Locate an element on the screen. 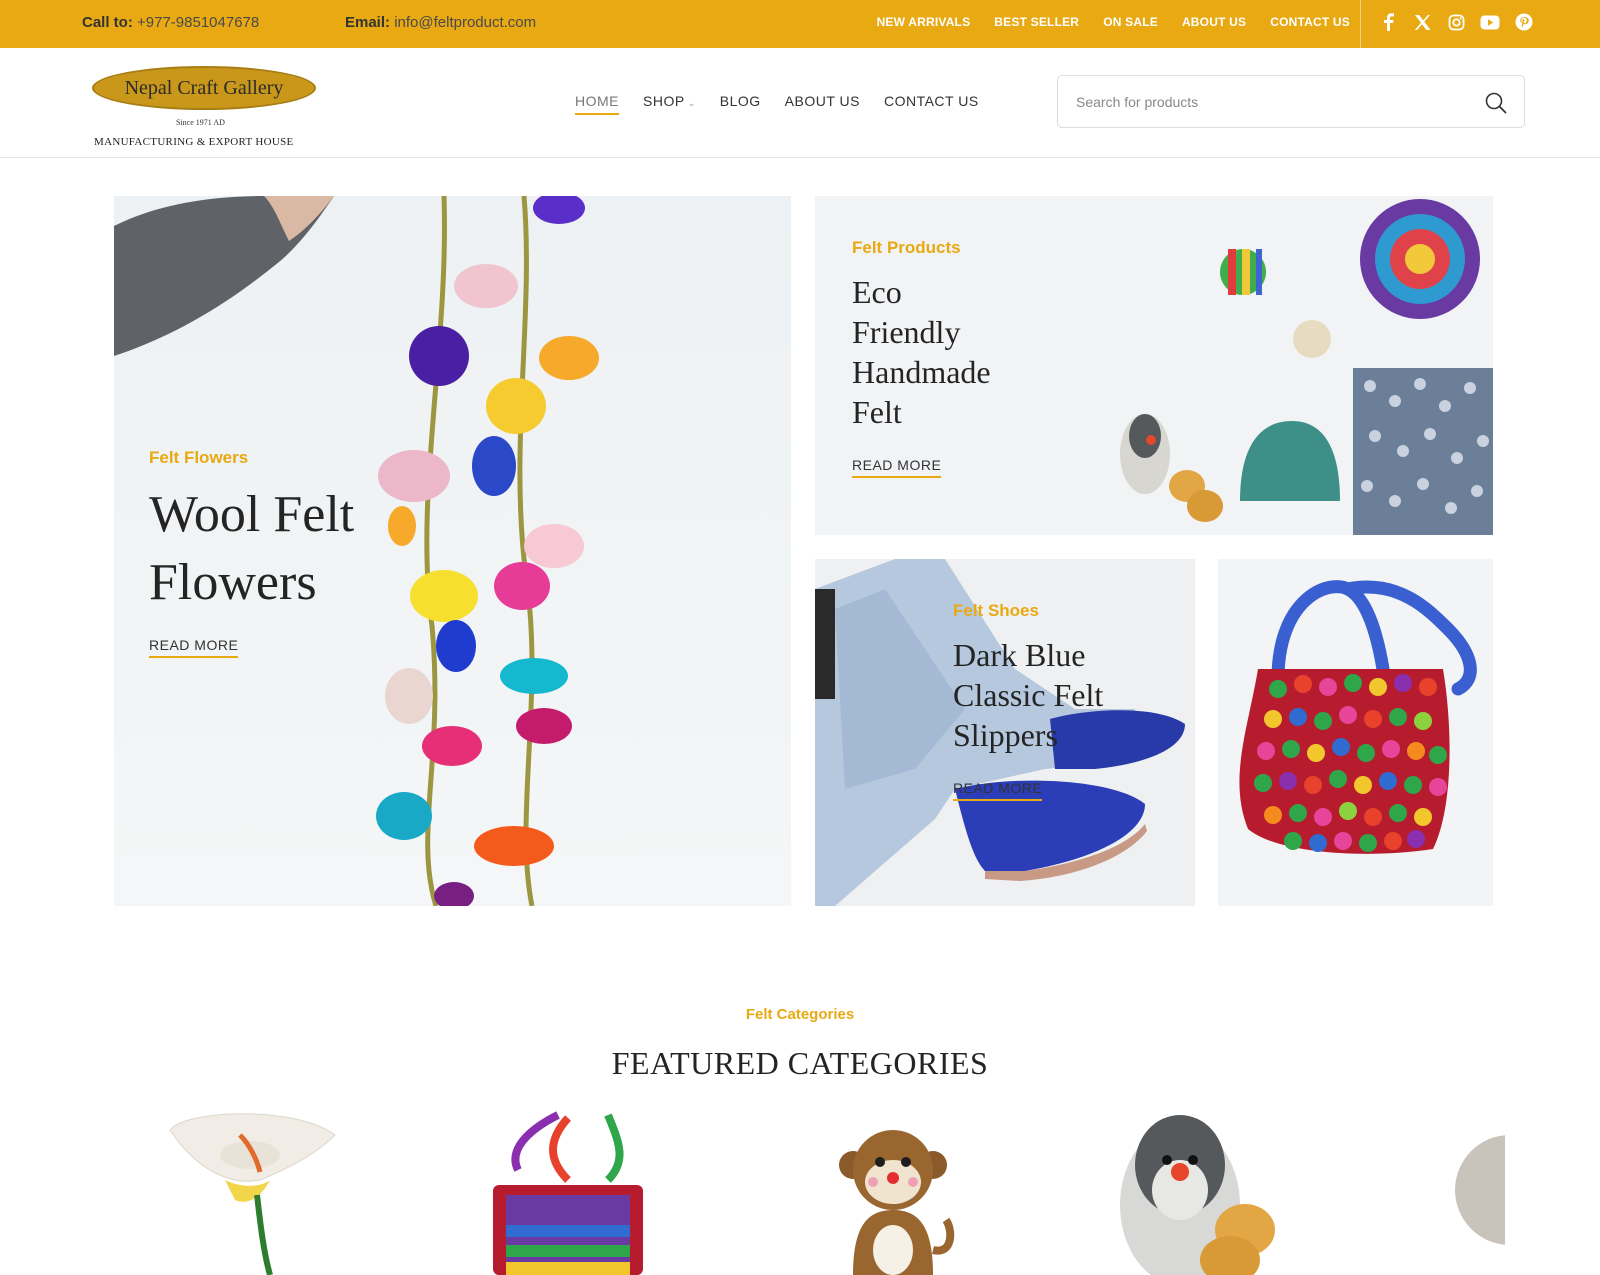  top-link-best-seller: BEST SELLER is located at coordinates (1036, 22).